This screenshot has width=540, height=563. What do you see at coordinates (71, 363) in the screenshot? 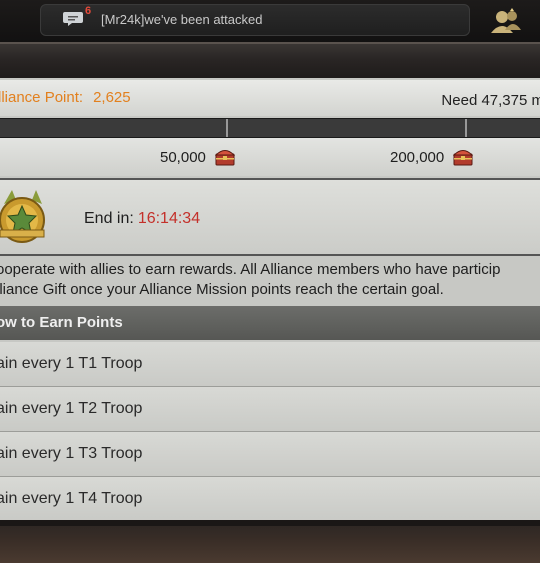
I see `earn-item-label: ain every 1 T1 Troop` at bounding box center [71, 363].